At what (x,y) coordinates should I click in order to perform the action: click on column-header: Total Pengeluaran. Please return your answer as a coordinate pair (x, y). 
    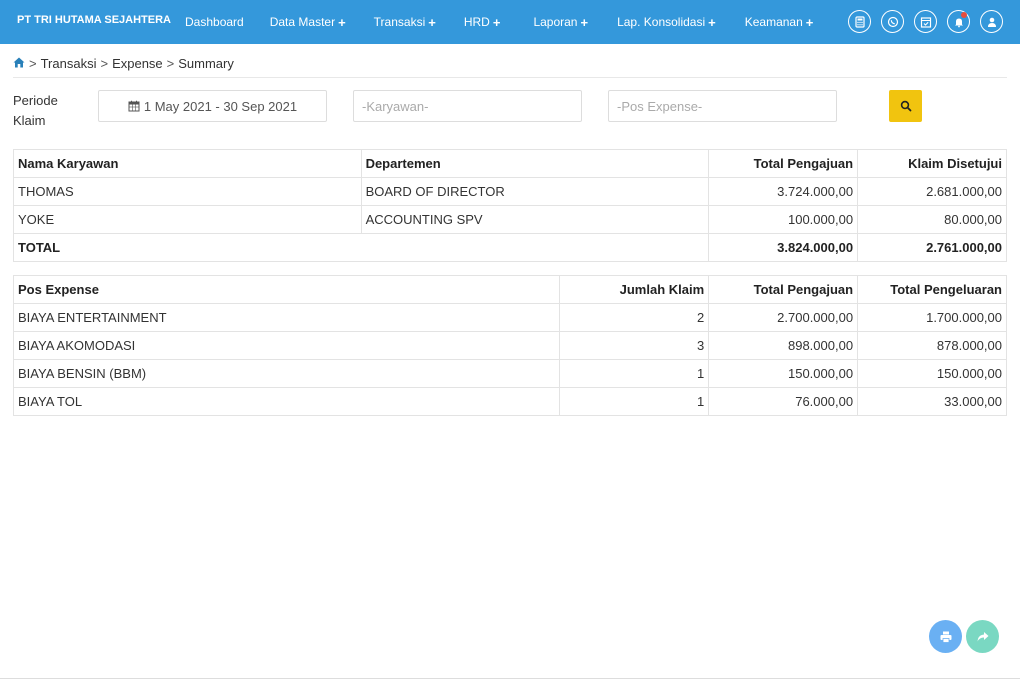
    Looking at the image, I should click on (932, 289).